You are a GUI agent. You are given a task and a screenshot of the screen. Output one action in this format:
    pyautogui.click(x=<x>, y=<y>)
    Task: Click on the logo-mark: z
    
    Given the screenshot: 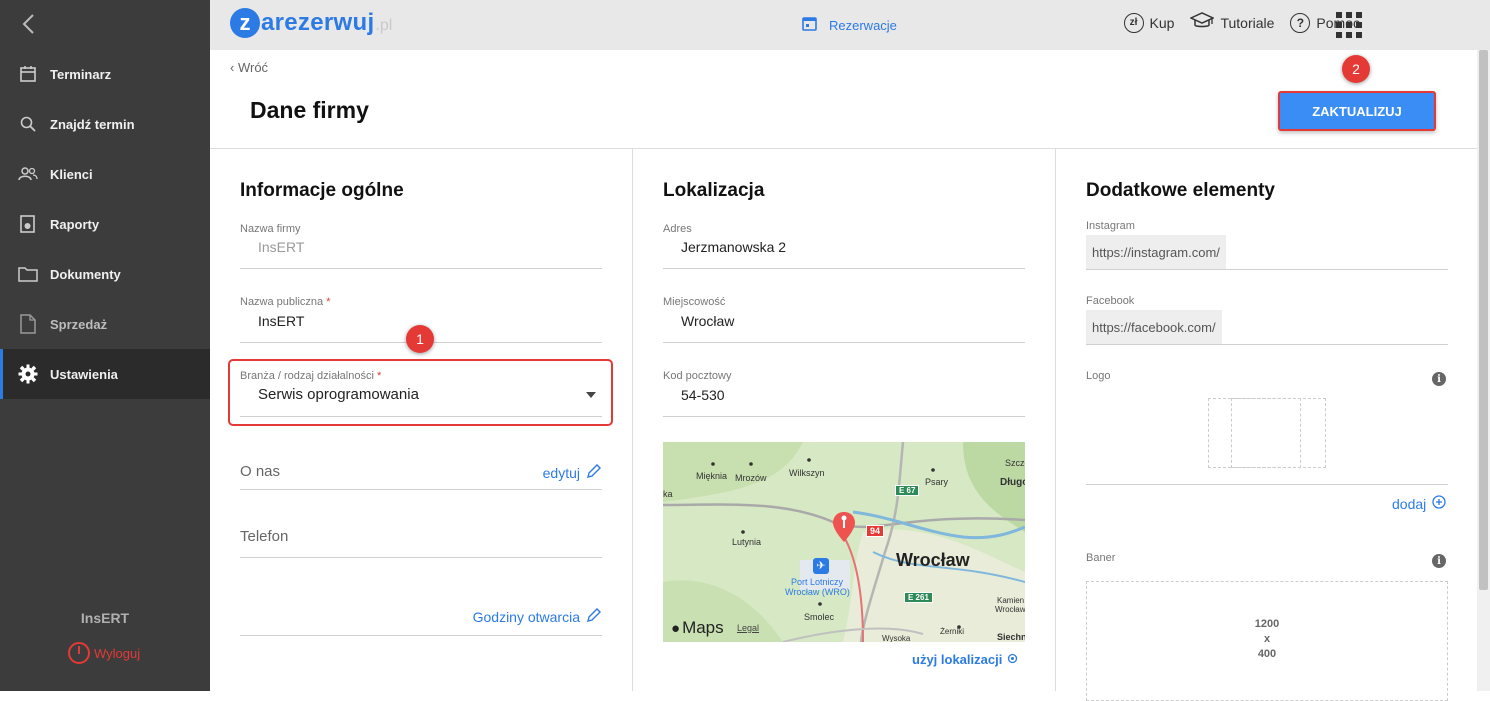 What is the action you would take?
    pyautogui.click(x=245, y=23)
    